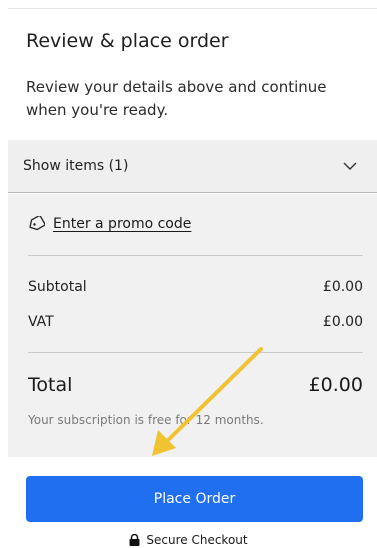 The width and height of the screenshot is (377, 548). I want to click on vat-label: VAT, so click(41, 322).